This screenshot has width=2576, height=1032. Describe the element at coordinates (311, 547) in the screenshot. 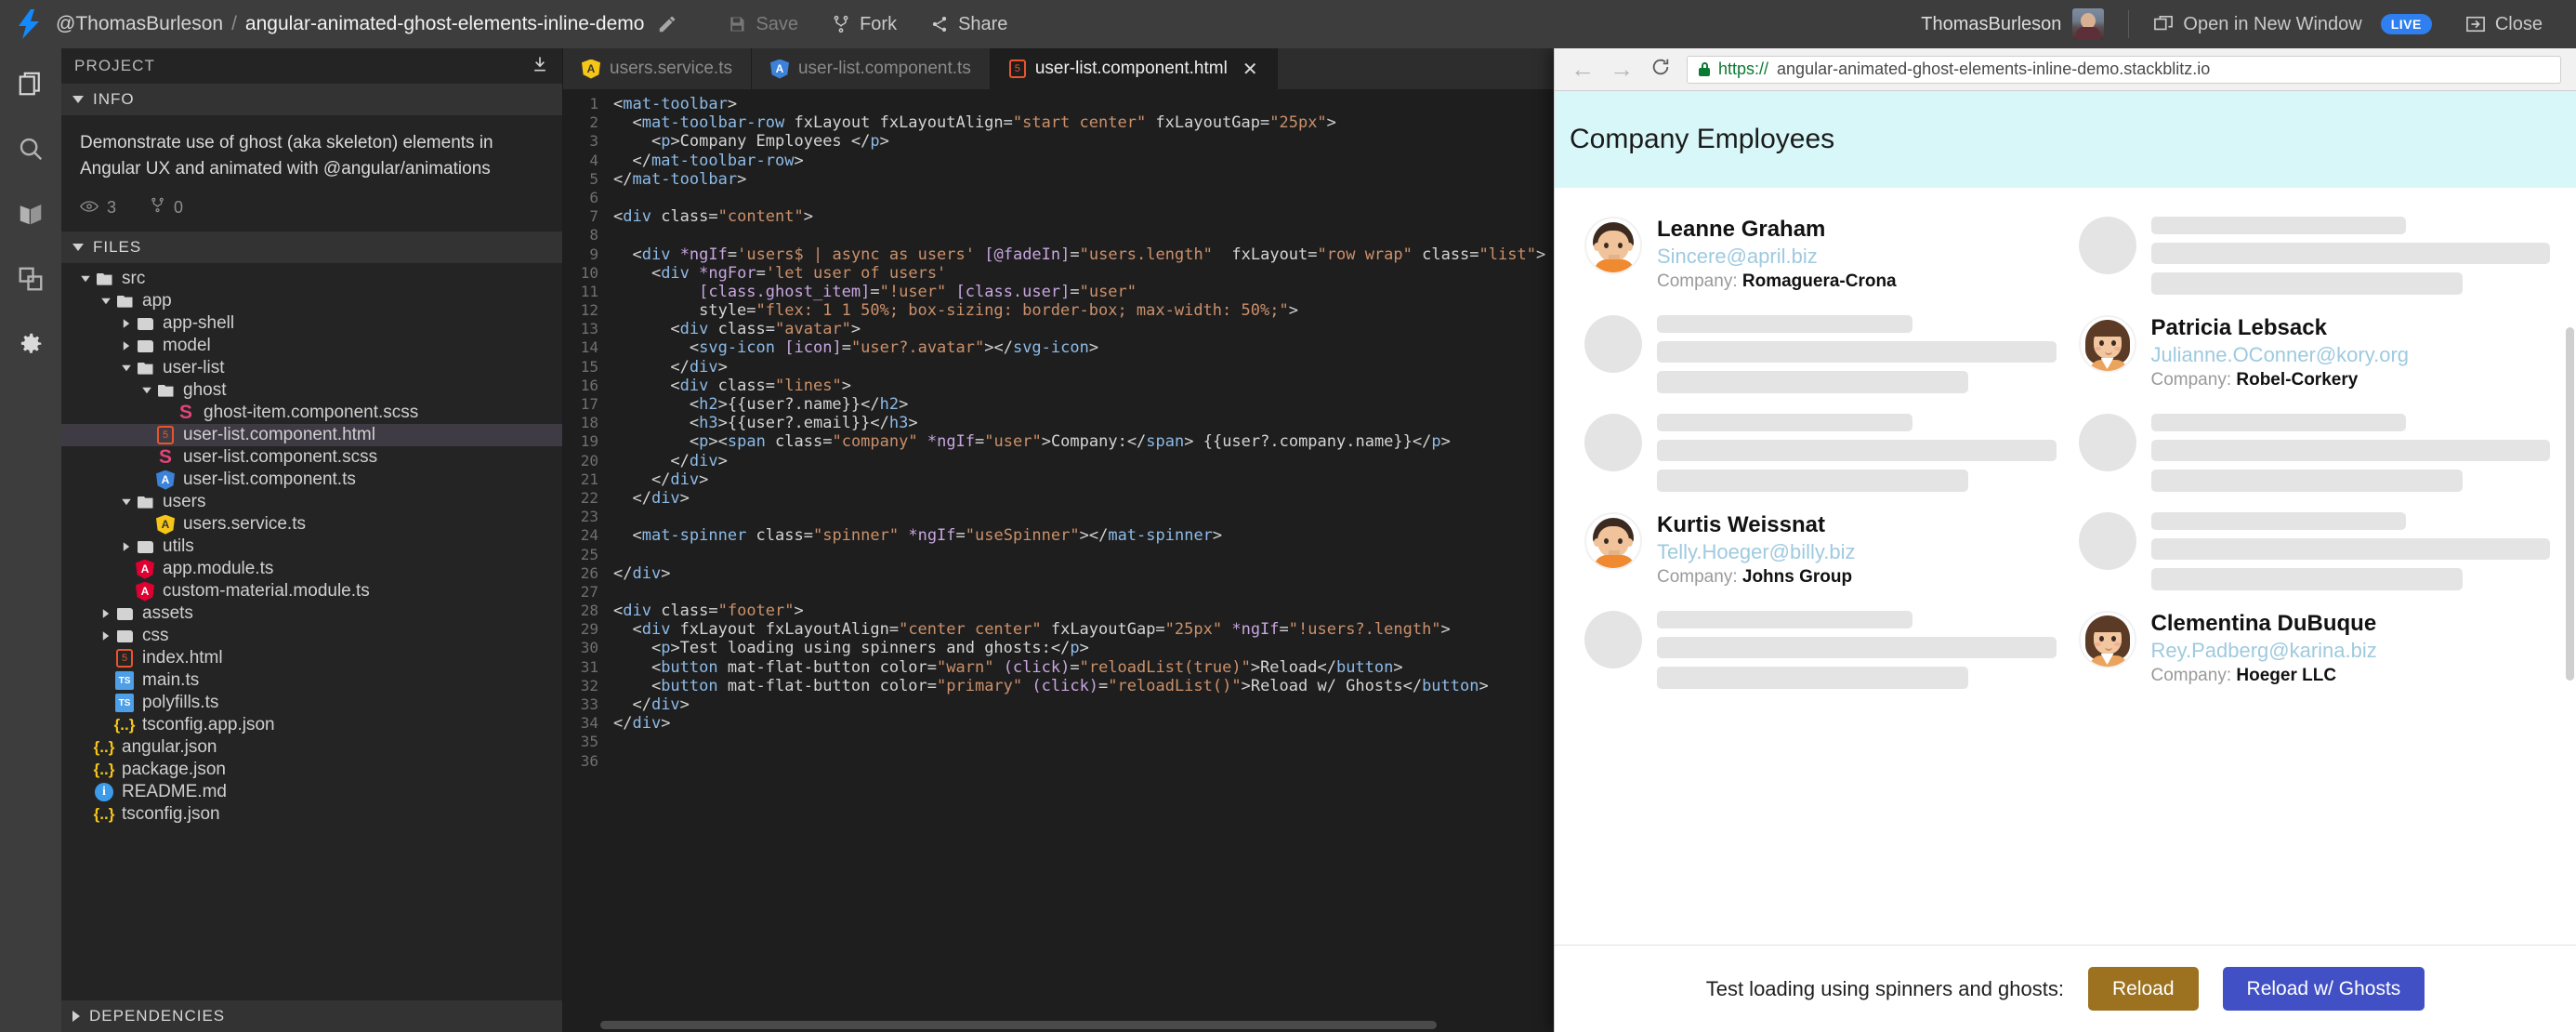

I see `file-tree-item: utils` at that location.